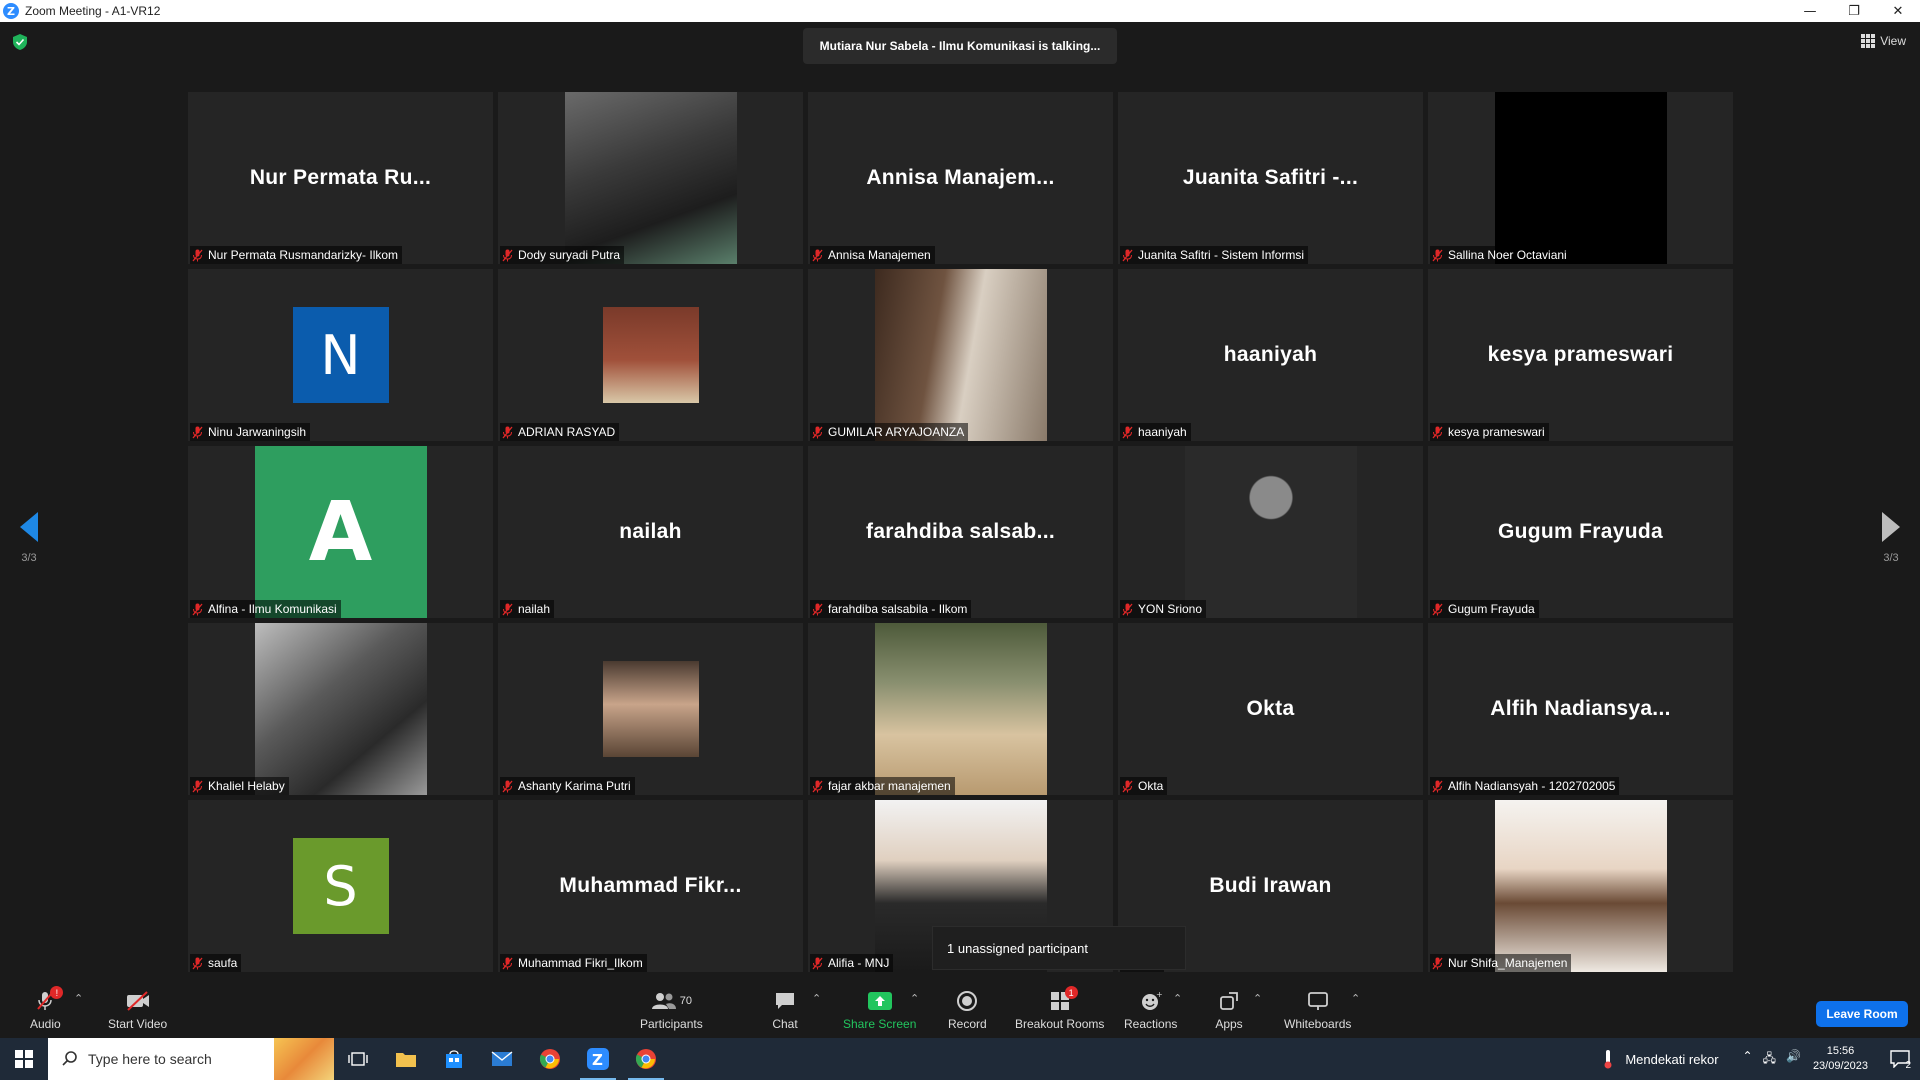 The width and height of the screenshot is (1920, 1080). Describe the element at coordinates (573, 963) in the screenshot. I see `participant-name-label: Muhammad Fikri_Ilkom` at that location.